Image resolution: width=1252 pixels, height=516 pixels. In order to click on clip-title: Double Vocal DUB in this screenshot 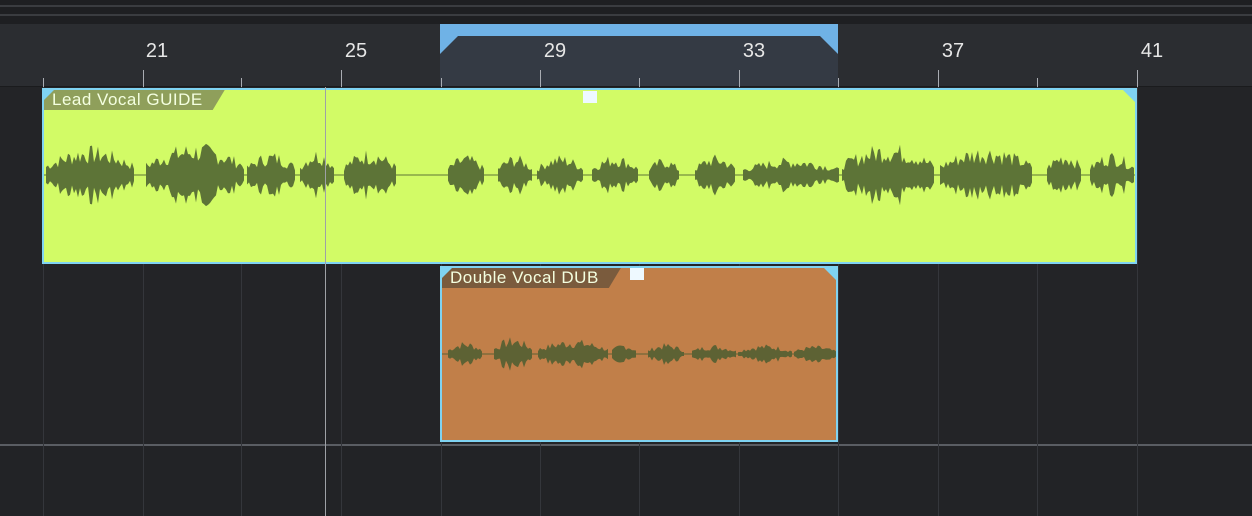, I will do `click(531, 278)`.